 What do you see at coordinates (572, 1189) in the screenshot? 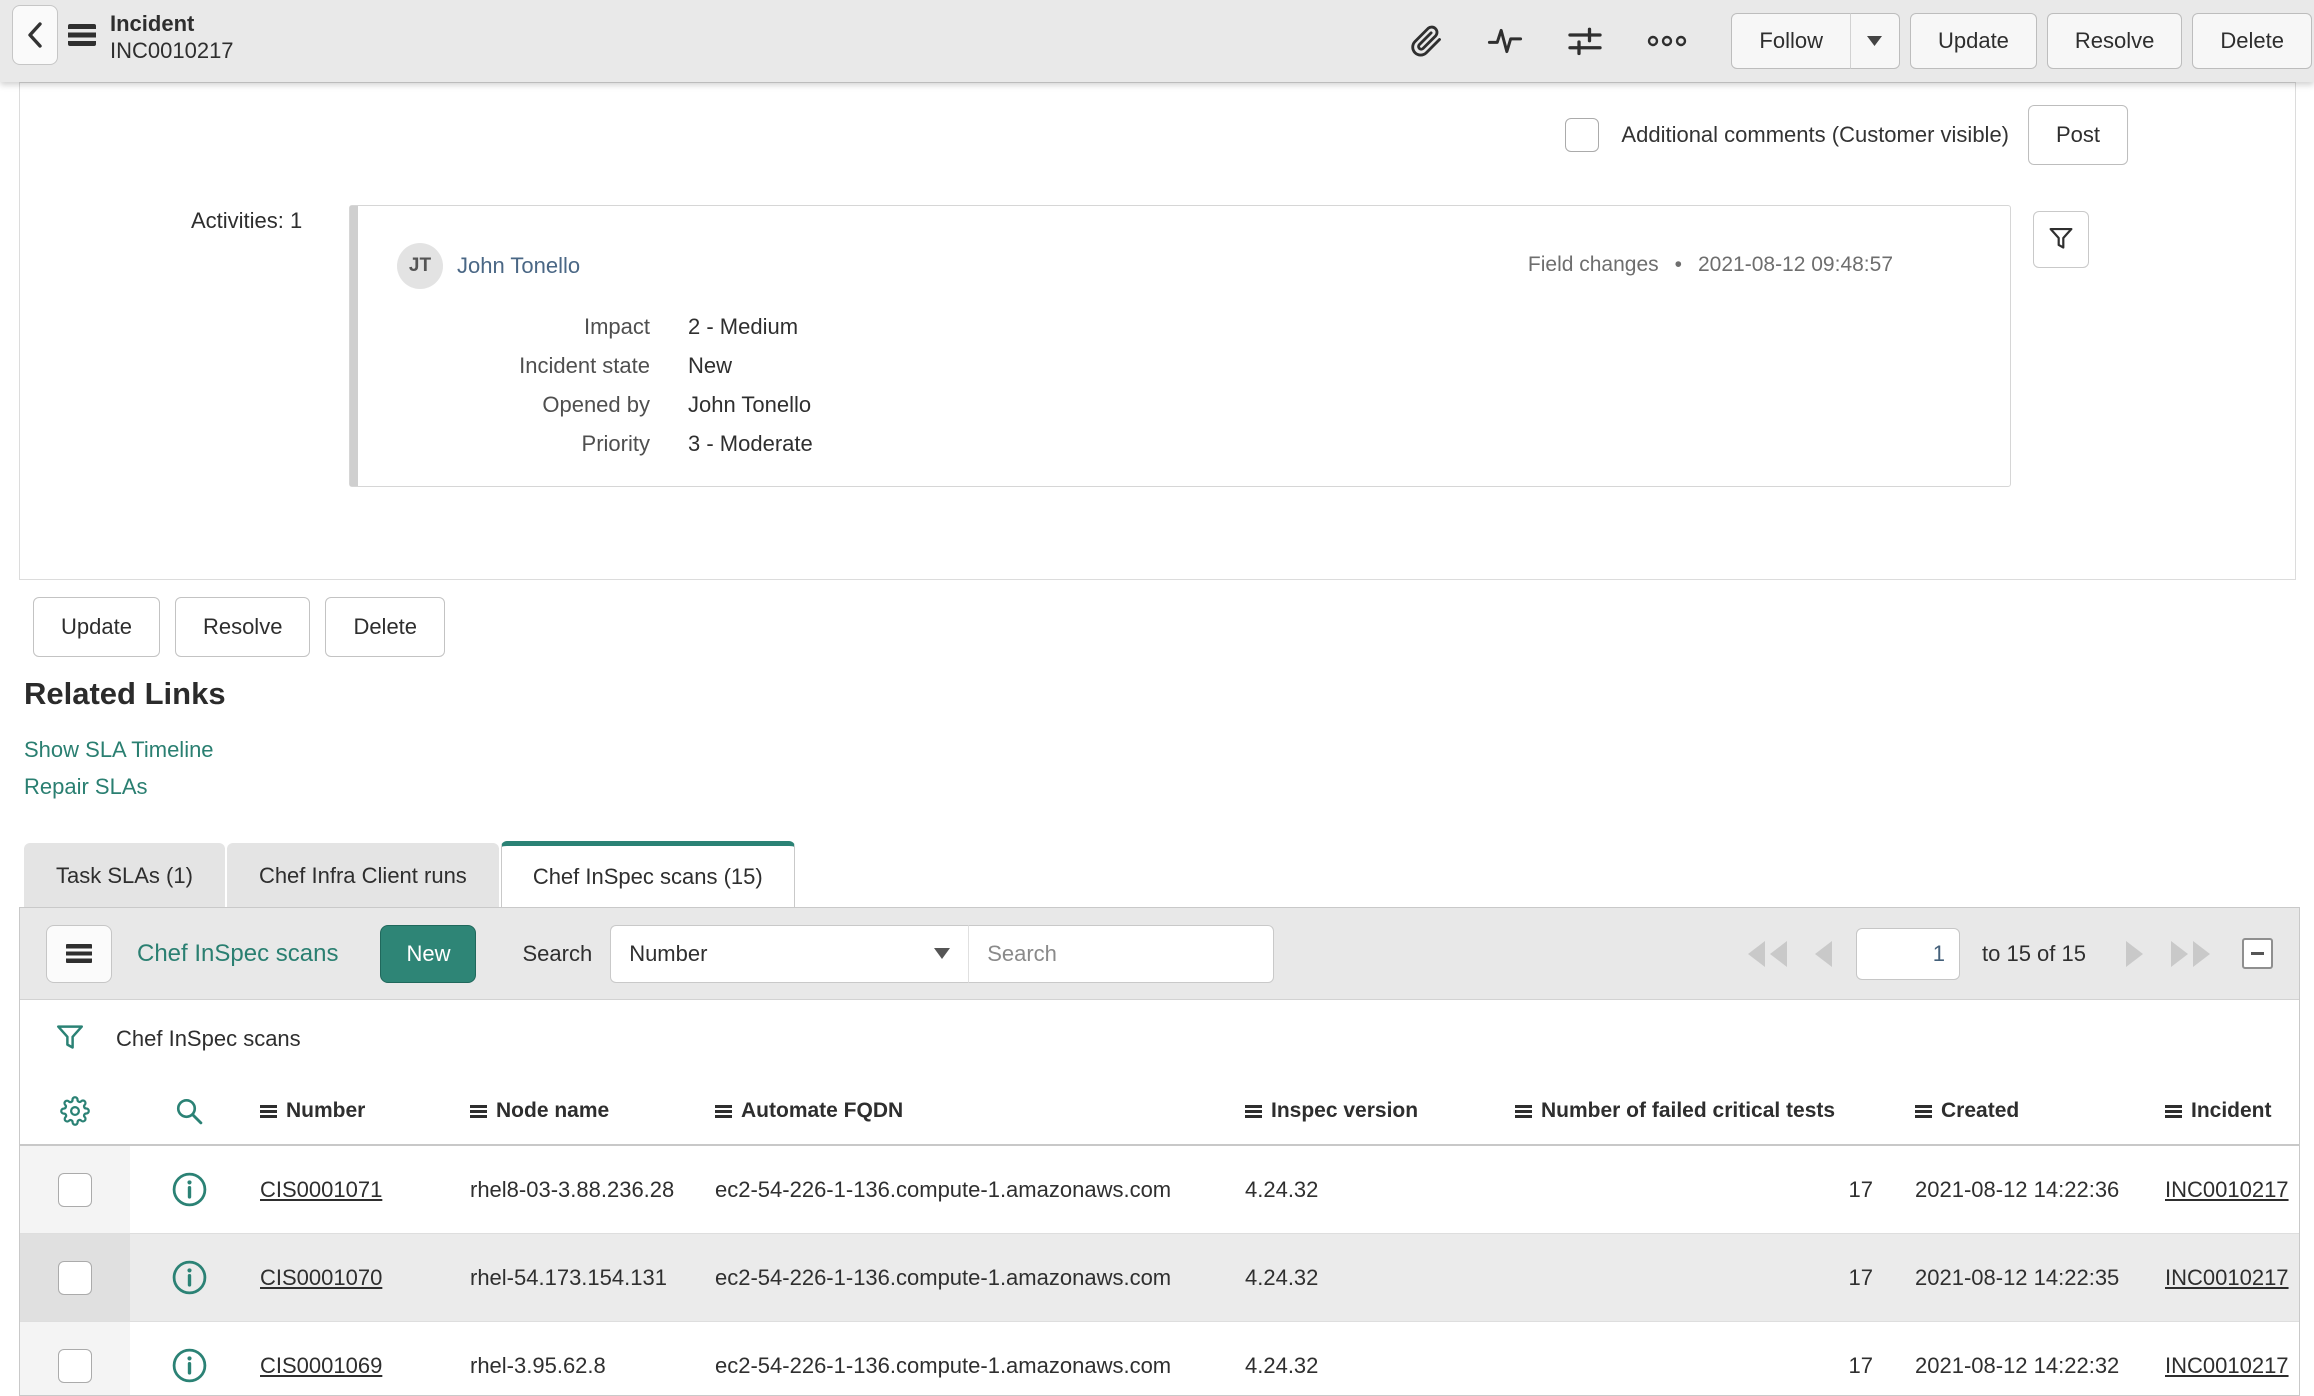
I see `node-name-cell: rhel8-03-3.88.236.28` at bounding box center [572, 1189].